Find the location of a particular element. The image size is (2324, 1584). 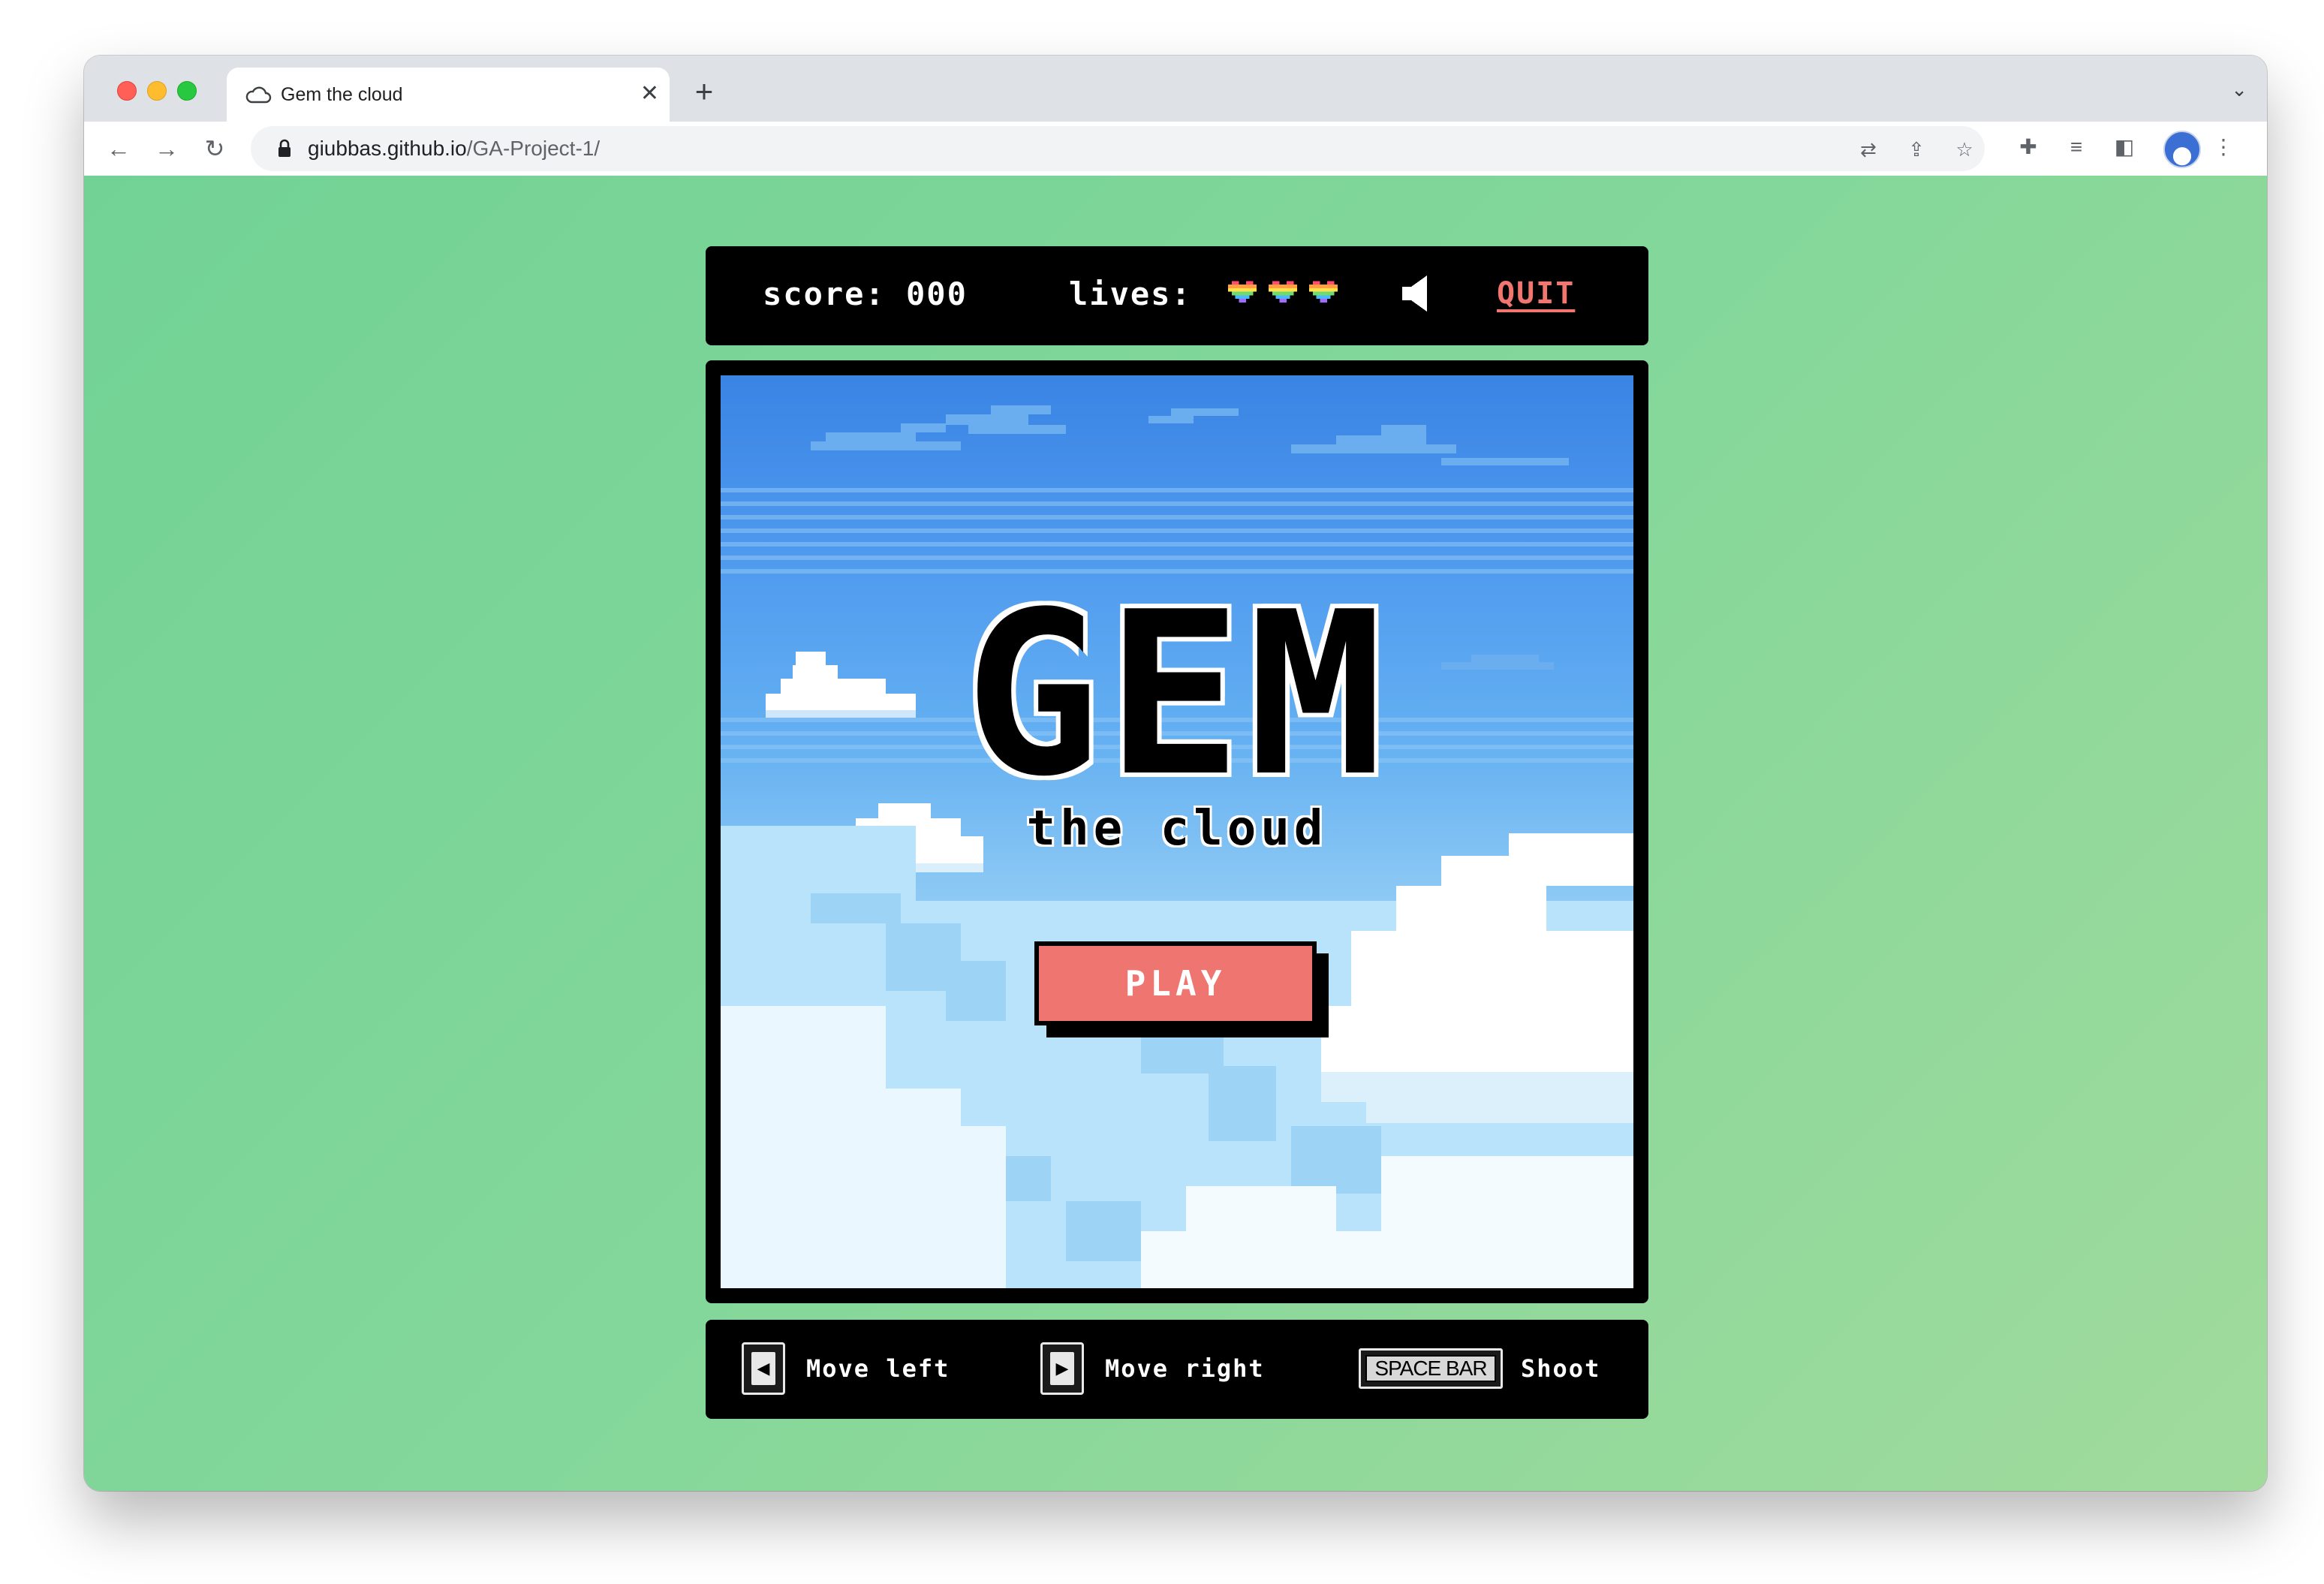

game-subtitle: the cloud is located at coordinates (1177, 829).